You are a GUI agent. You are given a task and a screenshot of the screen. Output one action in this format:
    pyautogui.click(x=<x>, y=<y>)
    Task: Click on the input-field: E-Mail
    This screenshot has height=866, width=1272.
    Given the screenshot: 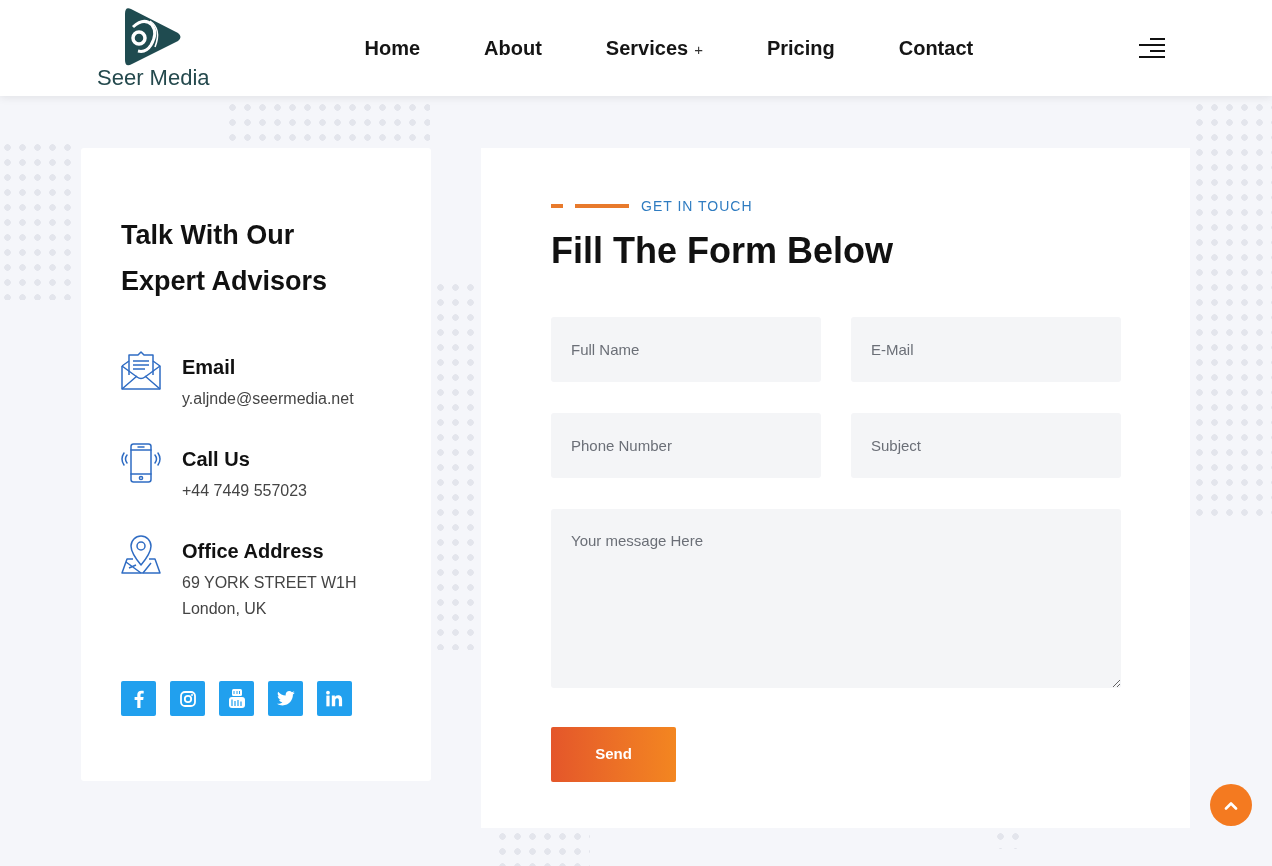 What is the action you would take?
    pyautogui.click(x=986, y=349)
    